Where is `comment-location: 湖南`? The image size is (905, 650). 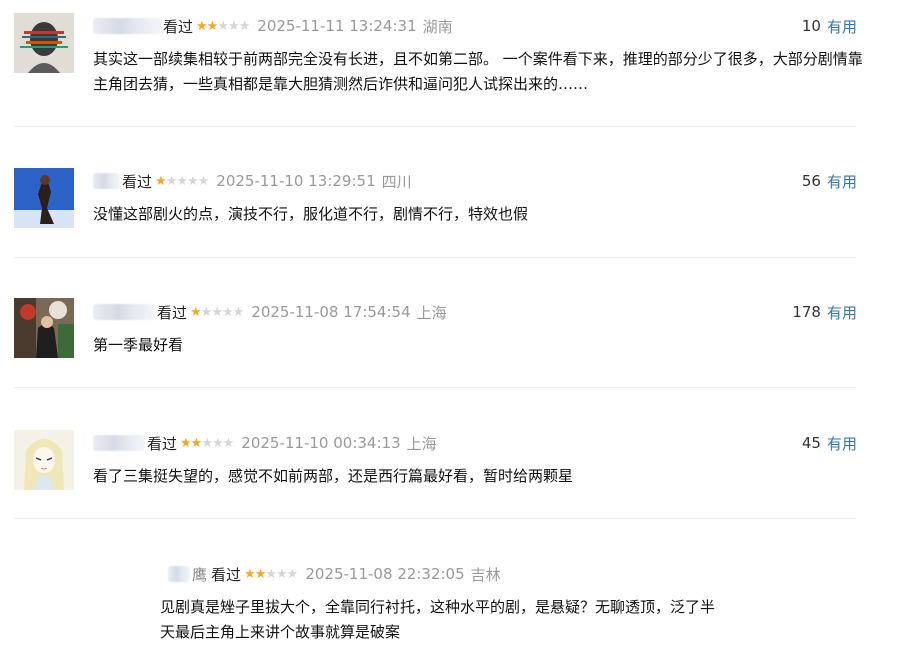
comment-location: 湖南 is located at coordinates (437, 26).